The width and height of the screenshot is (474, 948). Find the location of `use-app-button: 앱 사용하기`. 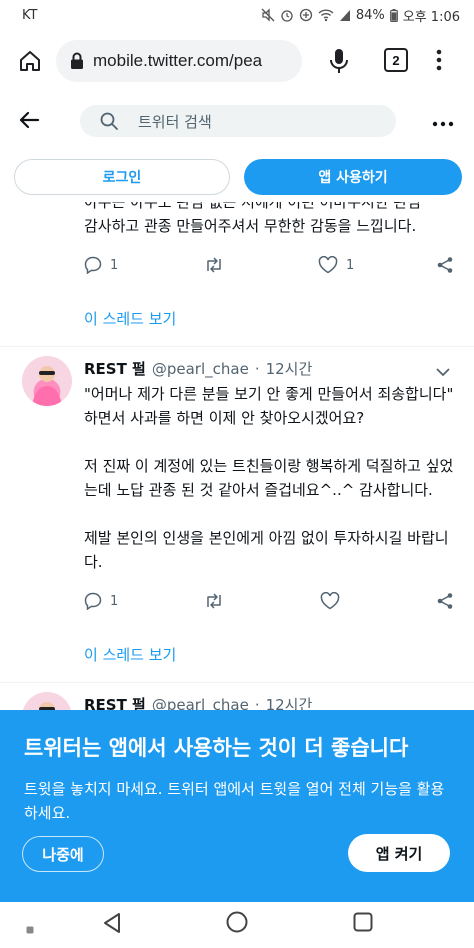

use-app-button: 앱 사용하기 is located at coordinates (353, 177).